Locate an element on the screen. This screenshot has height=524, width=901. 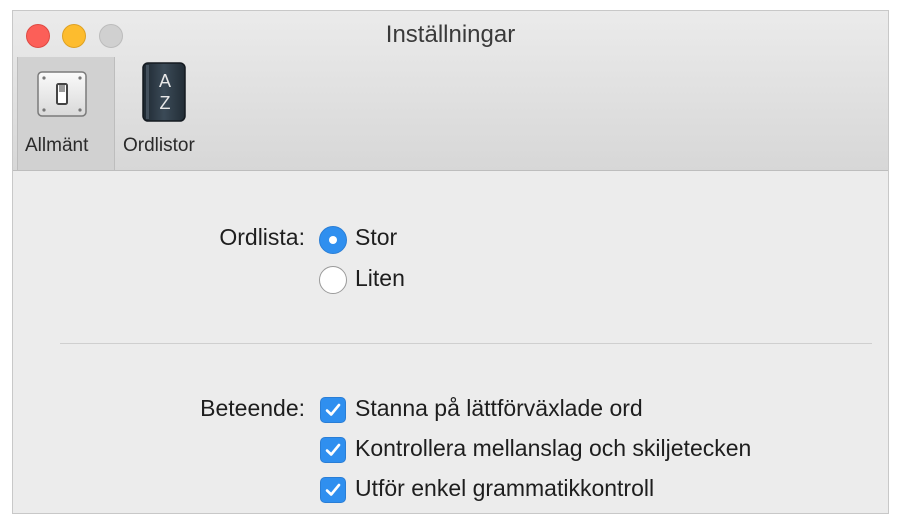
radio-small-label: Liten is located at coordinates (380, 278).